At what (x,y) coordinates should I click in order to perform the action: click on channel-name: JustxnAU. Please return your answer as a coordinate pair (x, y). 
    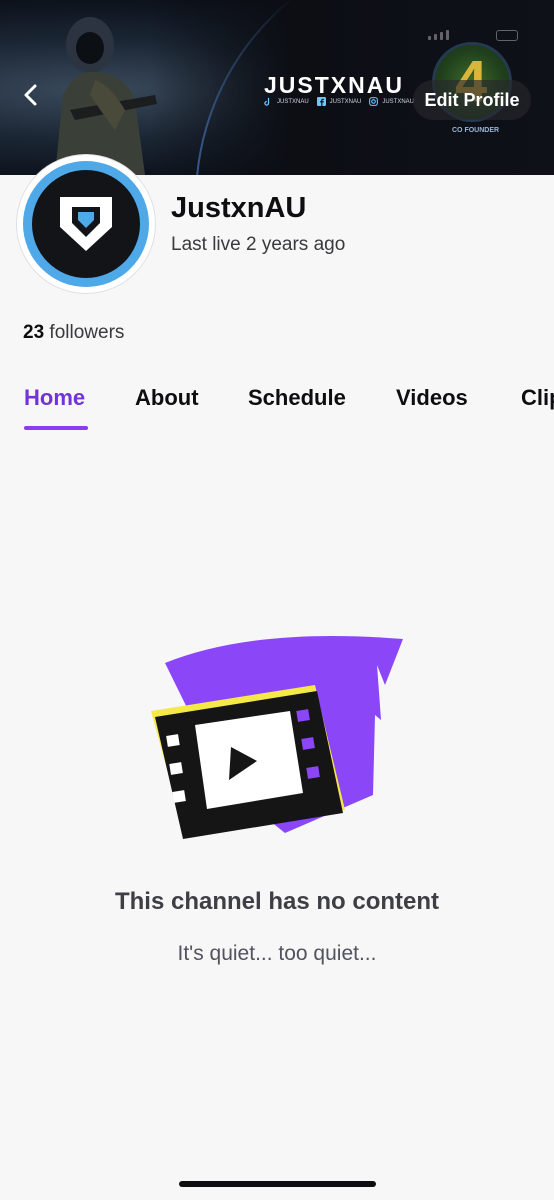
    Looking at the image, I should click on (239, 208).